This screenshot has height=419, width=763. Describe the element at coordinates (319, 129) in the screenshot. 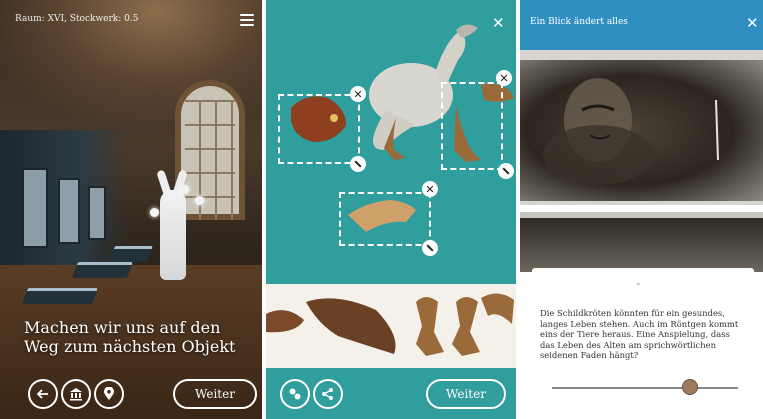

I see `part-frame-head` at that location.